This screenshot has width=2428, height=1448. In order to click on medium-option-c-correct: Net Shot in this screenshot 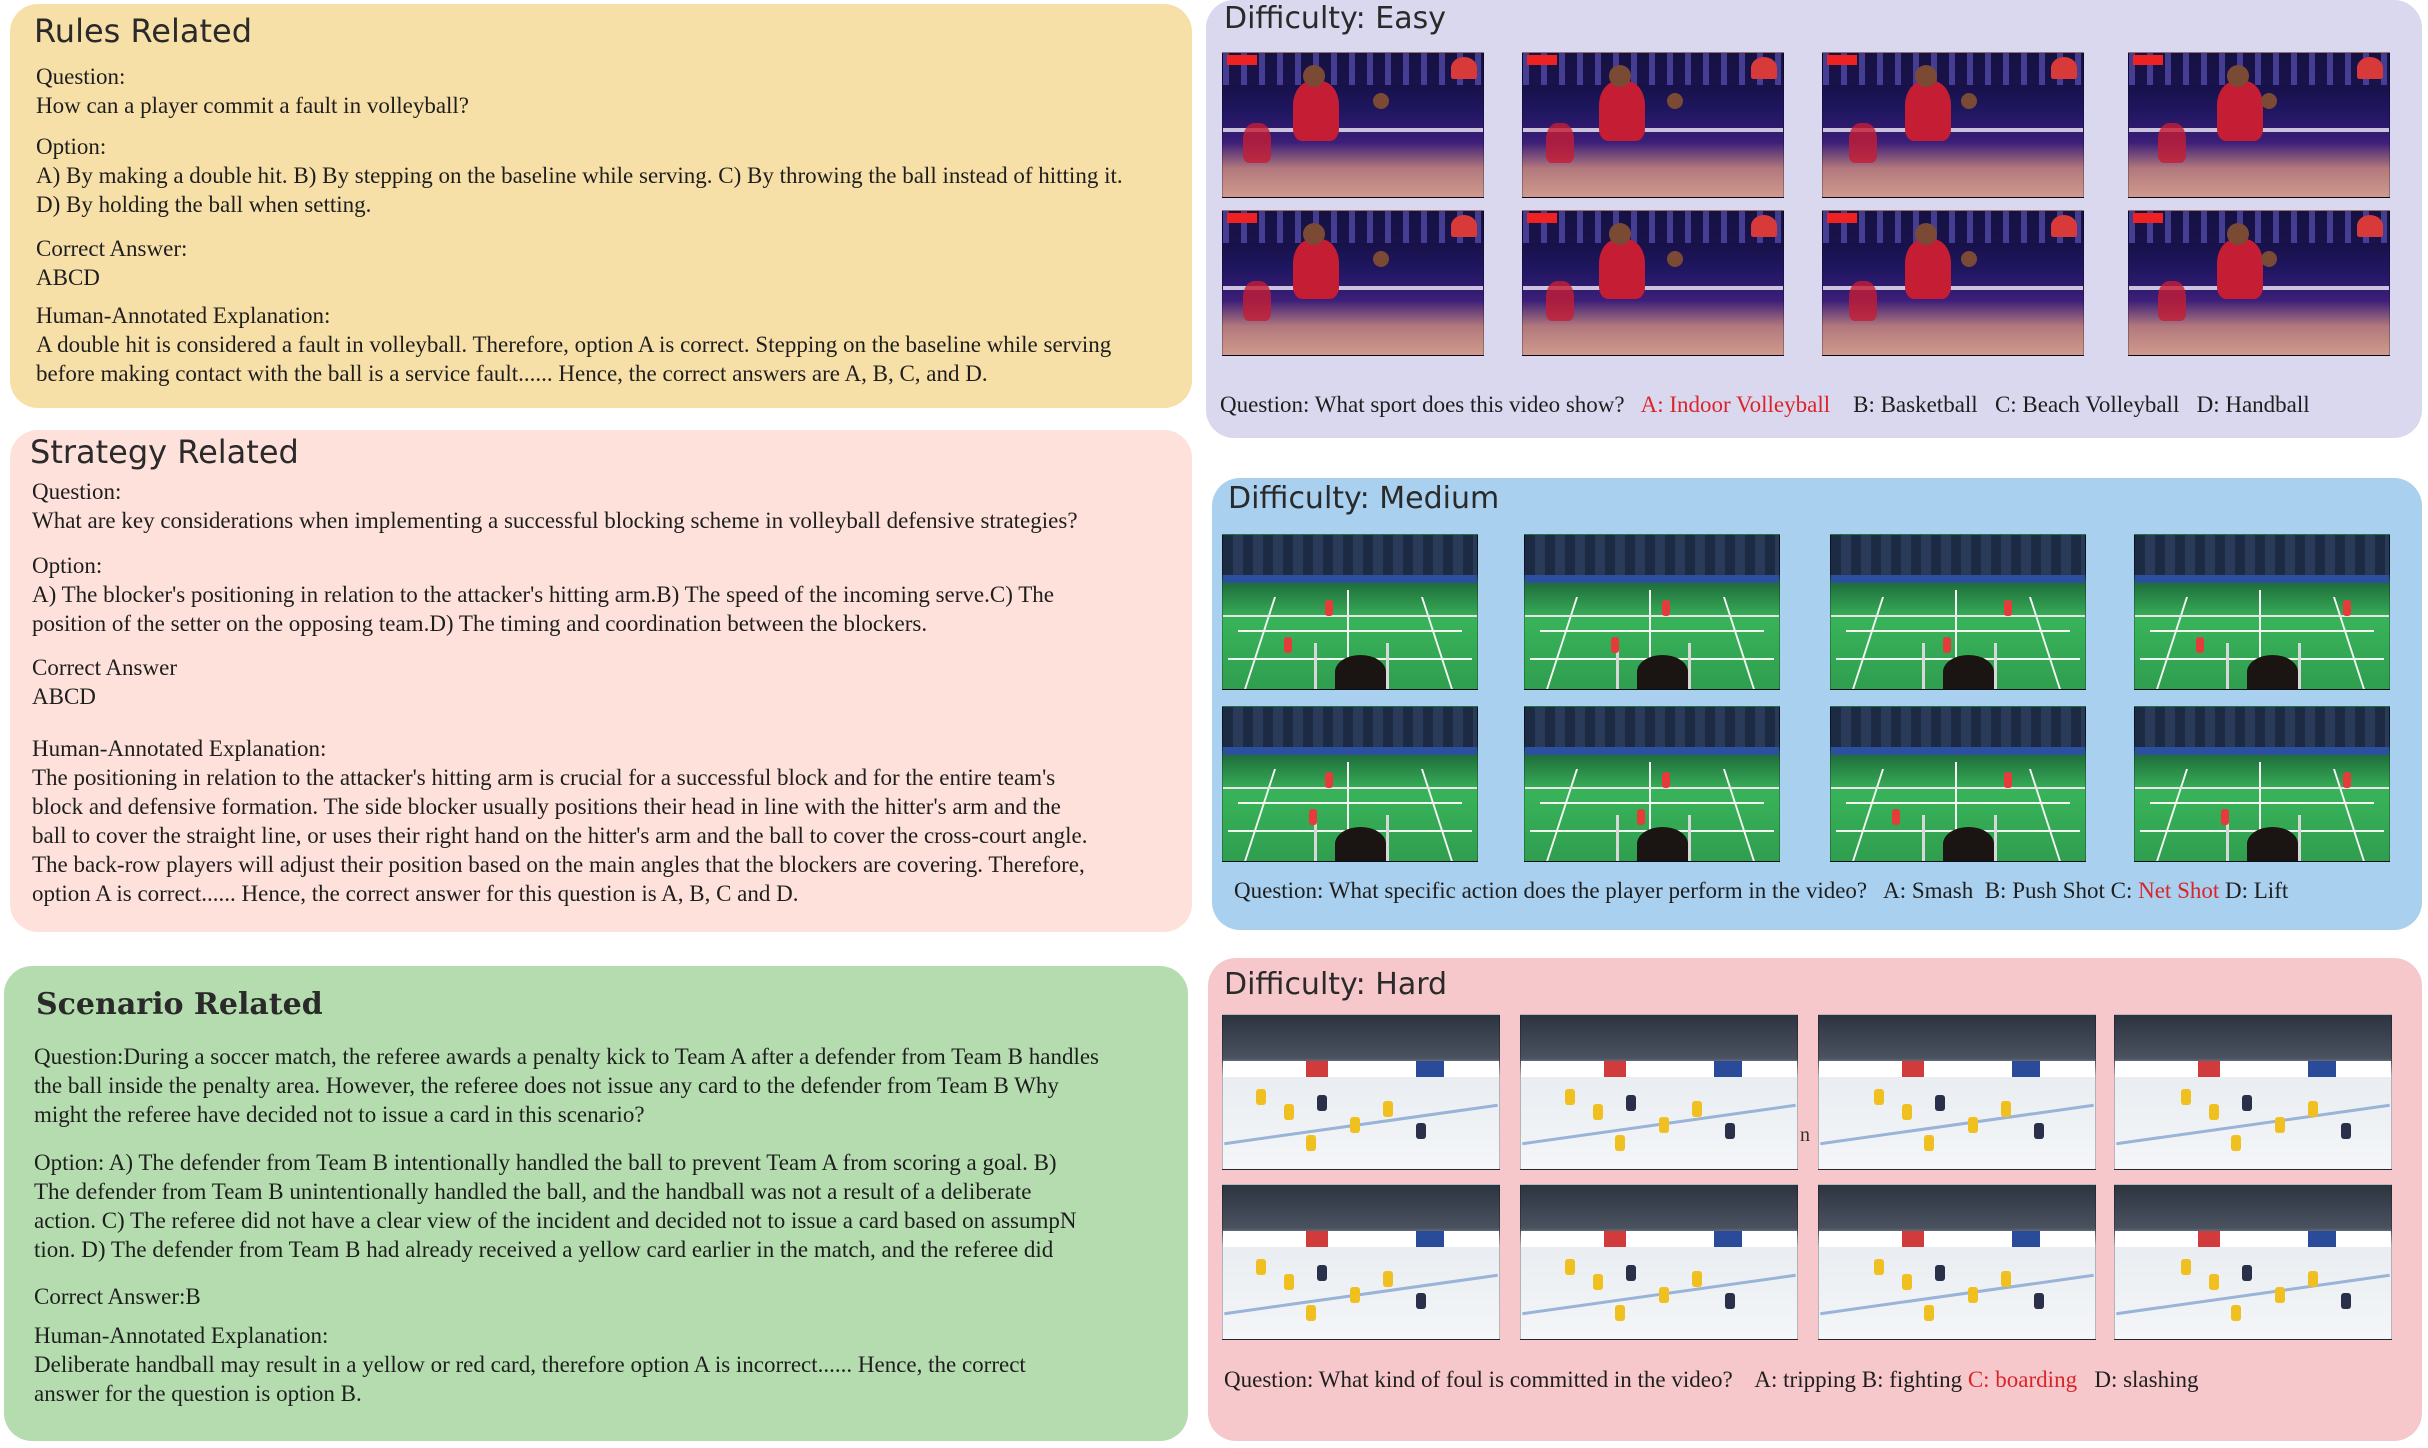, I will do `click(2179, 890)`.